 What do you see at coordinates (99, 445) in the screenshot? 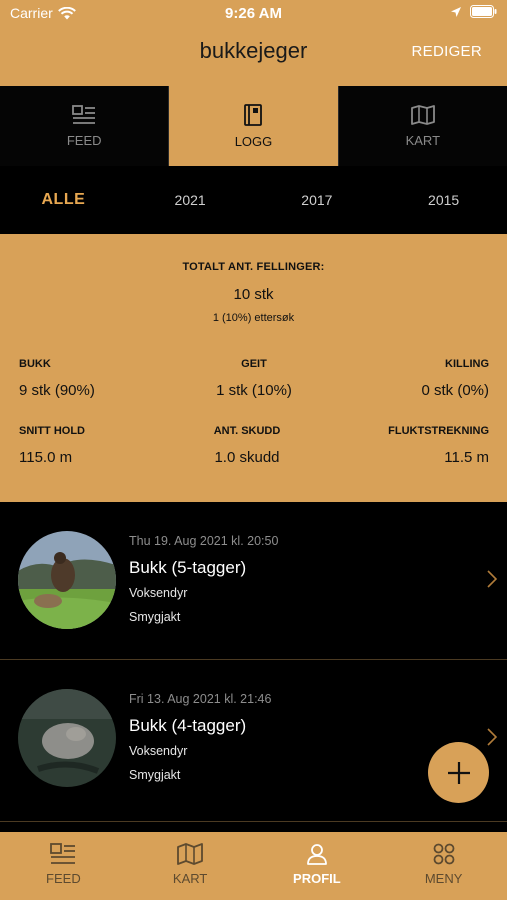
I see `stat-avg-distance: SNITT HOLD 115.0 m` at bounding box center [99, 445].